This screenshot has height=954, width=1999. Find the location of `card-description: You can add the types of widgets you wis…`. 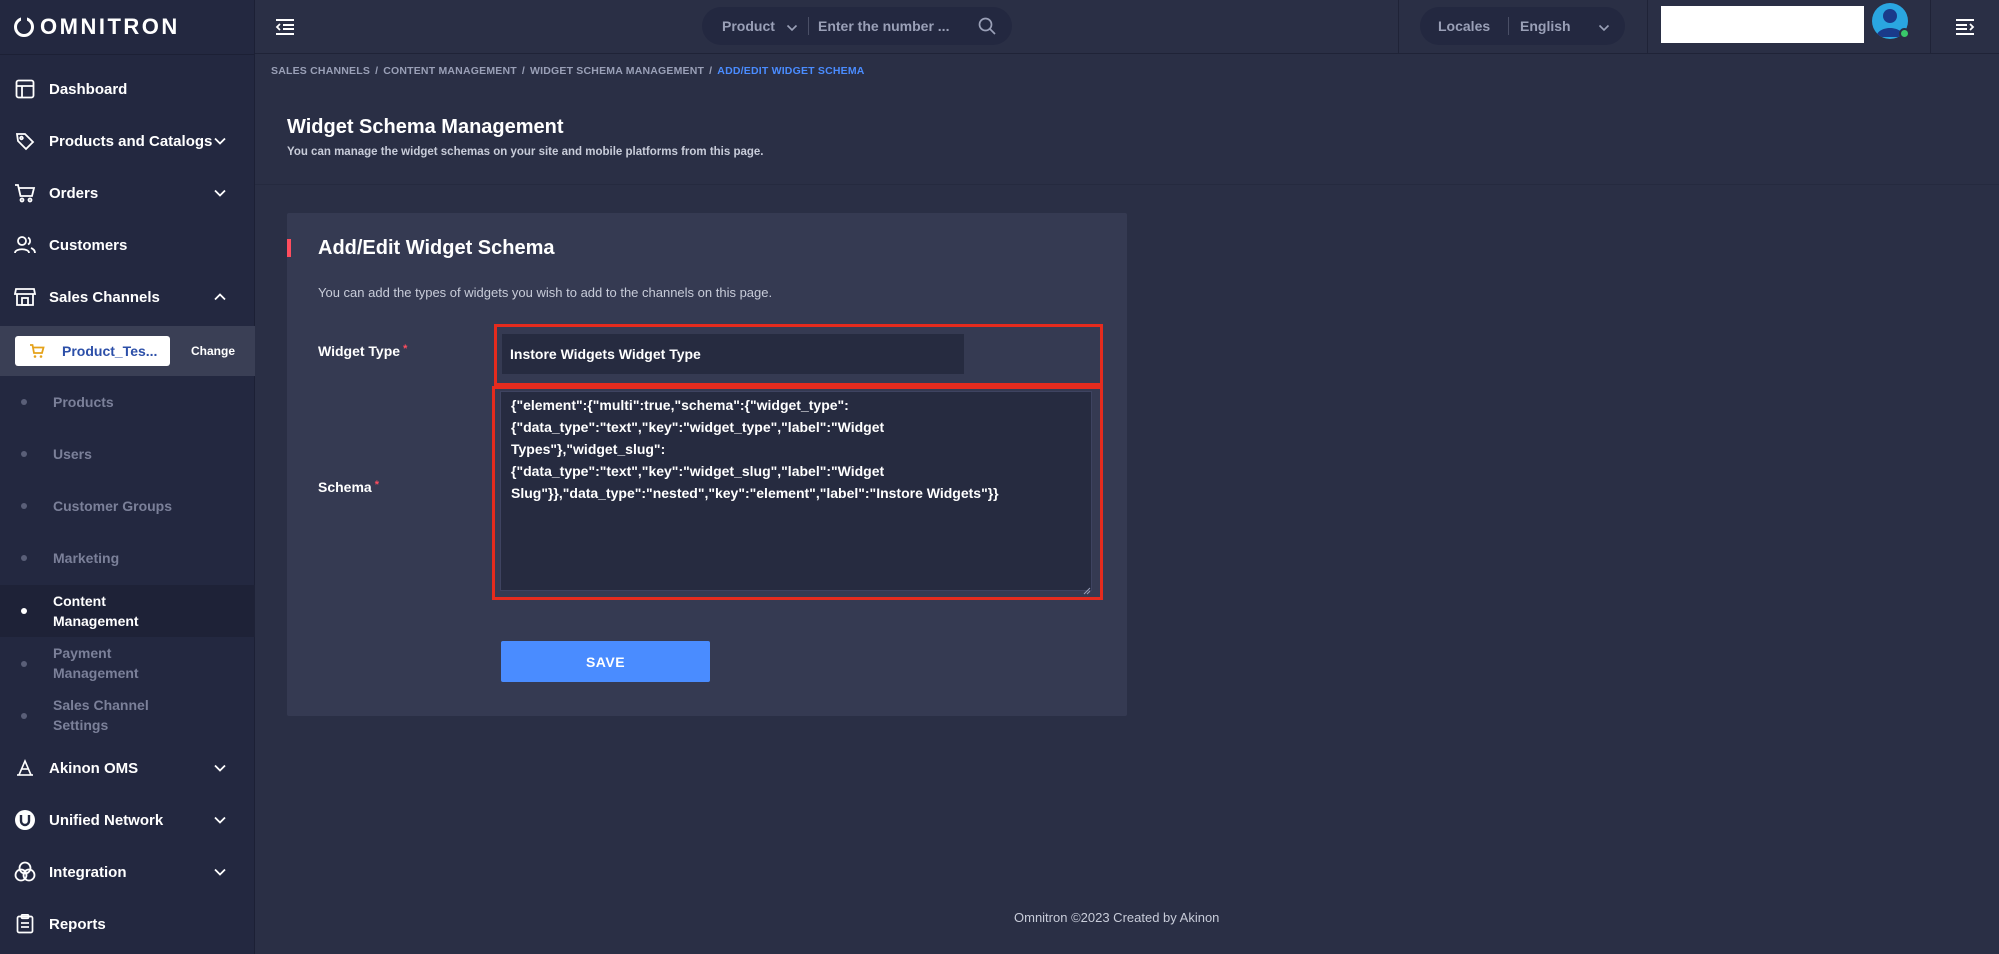

card-description: You can add the types of widgets you wis… is located at coordinates (545, 292).